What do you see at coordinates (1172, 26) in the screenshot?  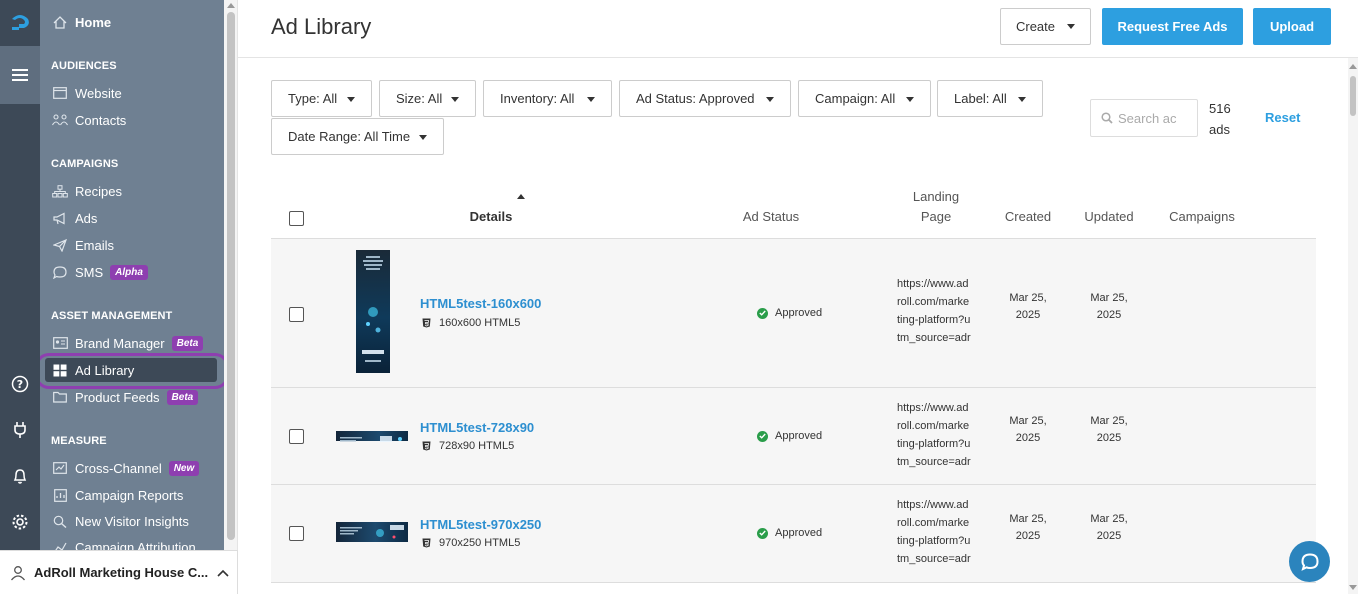 I see `request-free-ads-button: Request Free Ads` at bounding box center [1172, 26].